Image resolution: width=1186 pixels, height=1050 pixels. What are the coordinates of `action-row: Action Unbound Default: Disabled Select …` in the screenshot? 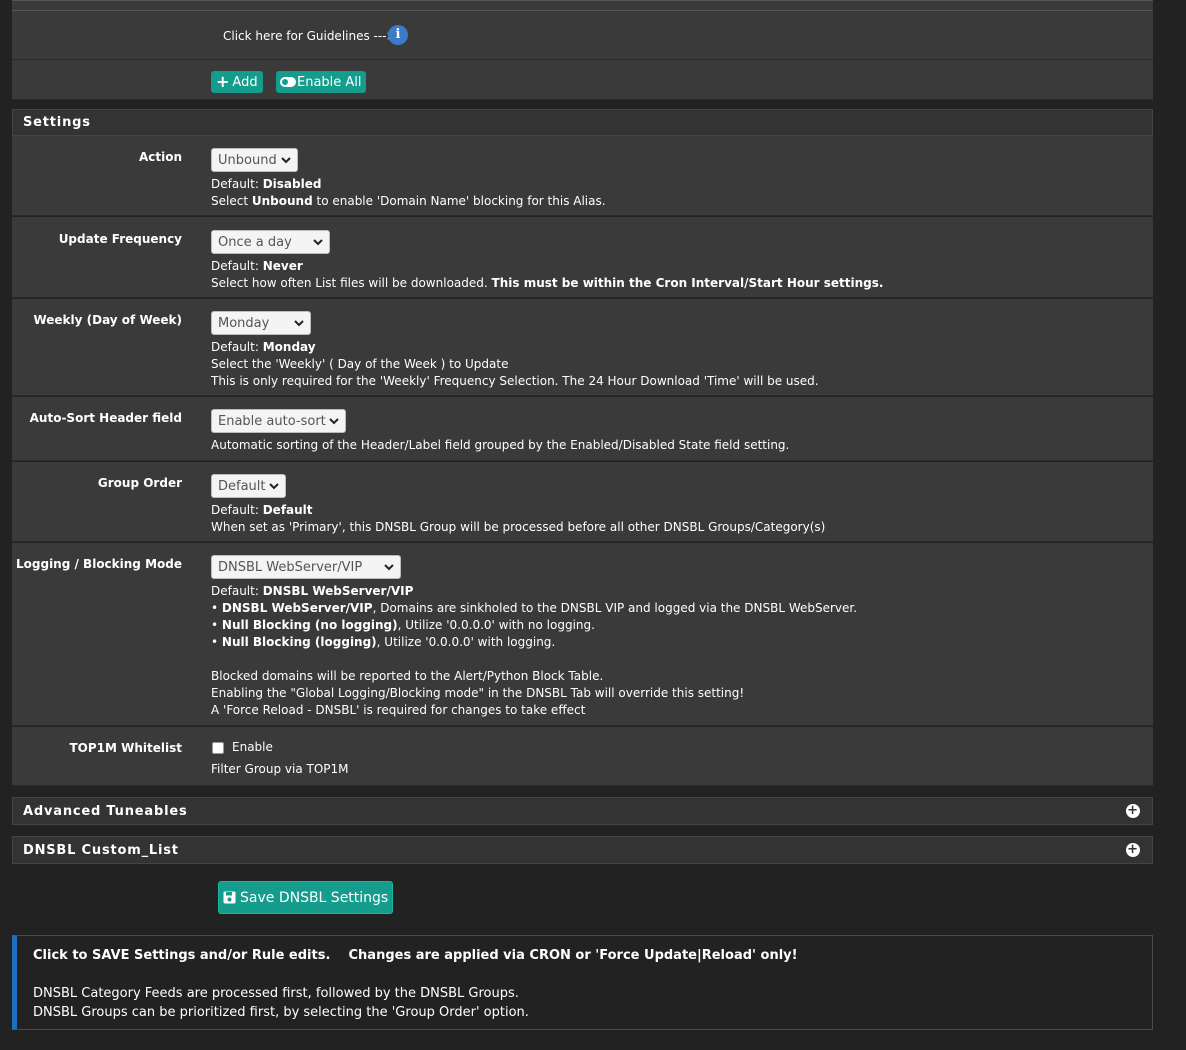 It's located at (582, 176).